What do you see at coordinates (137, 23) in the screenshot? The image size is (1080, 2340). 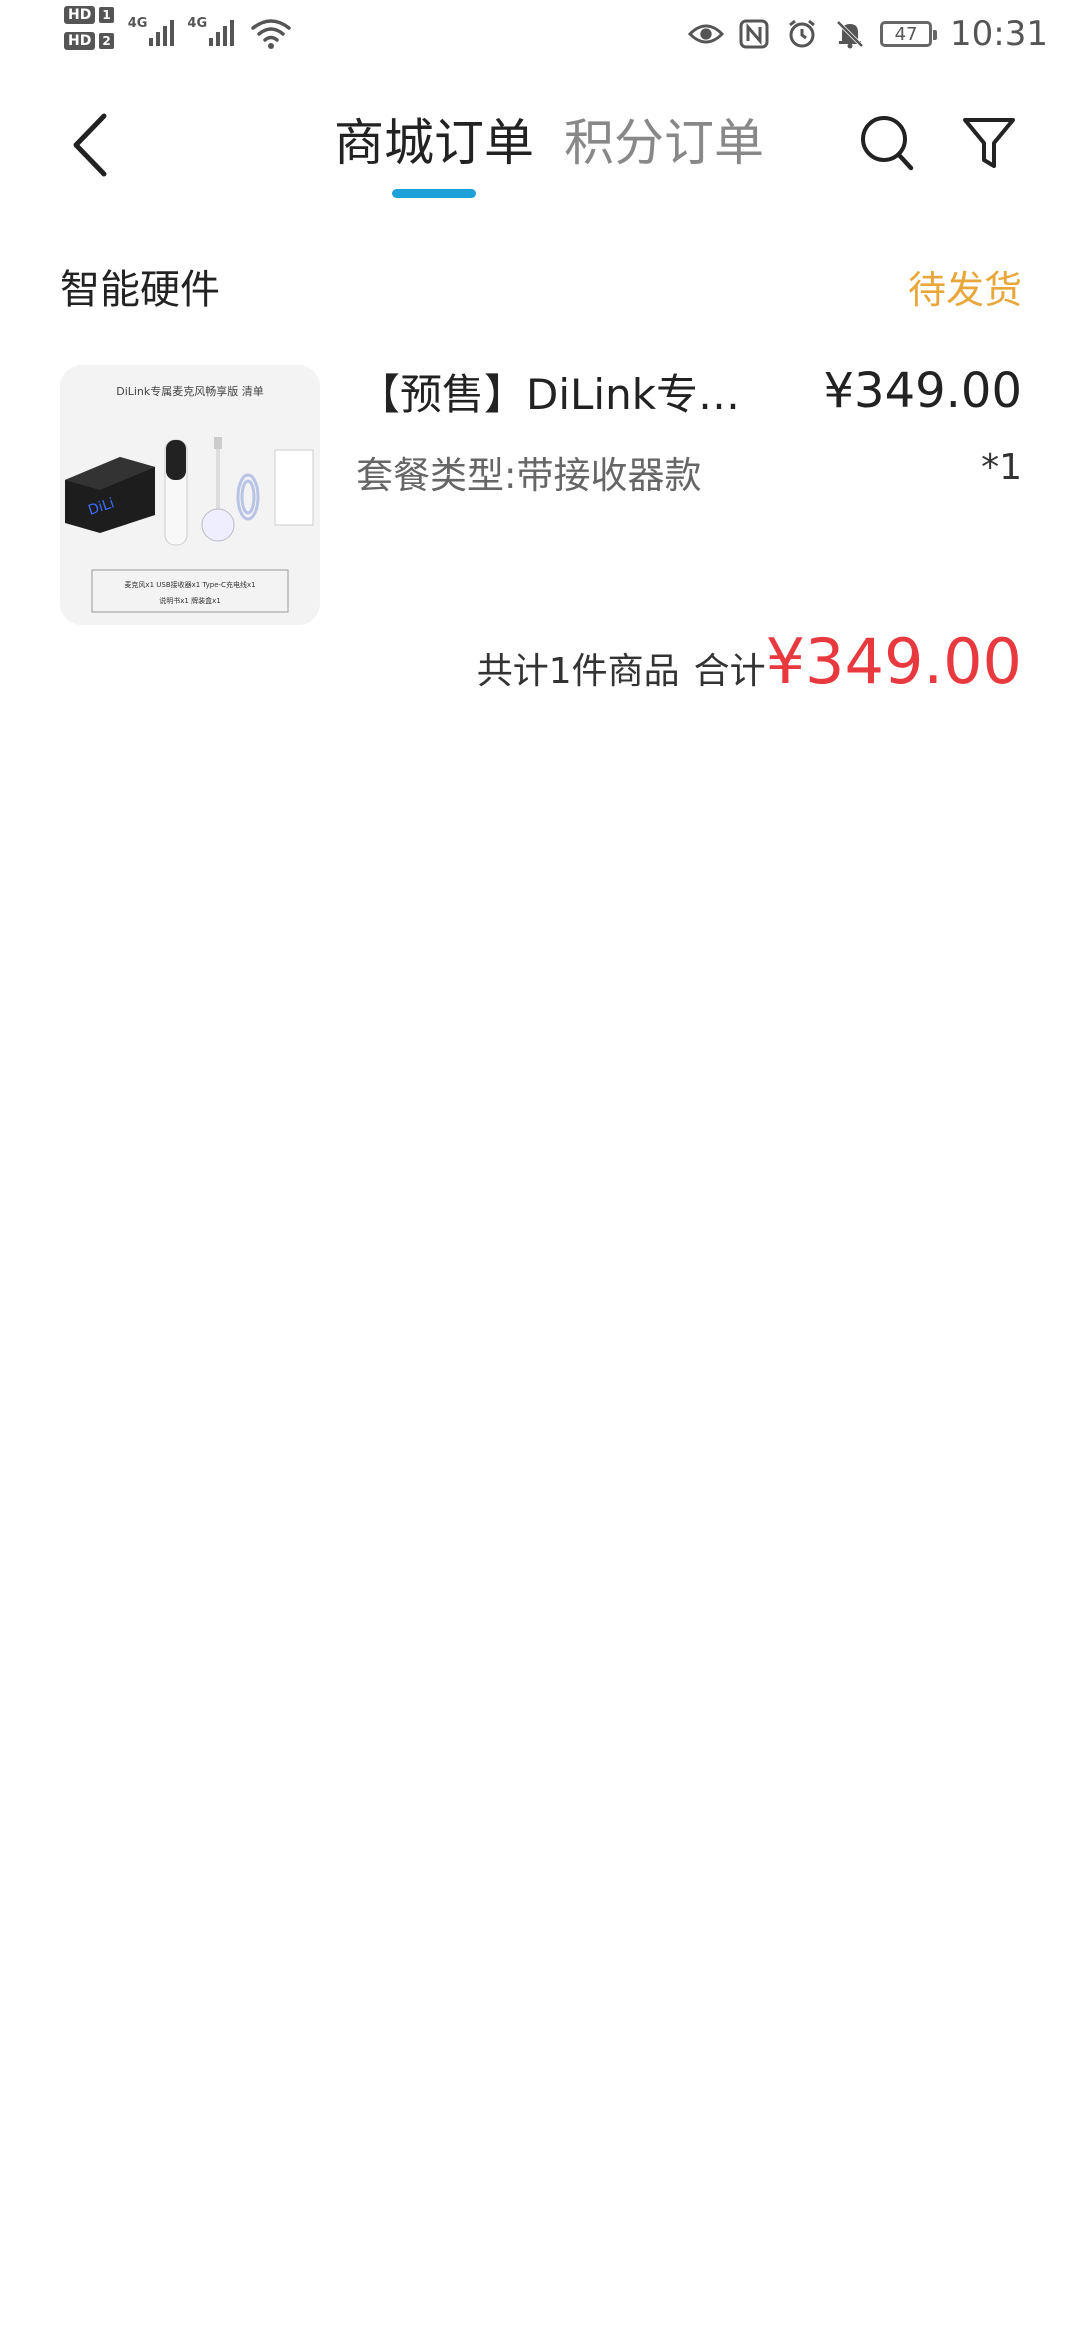 I see `signal-1-network: 4G` at bounding box center [137, 23].